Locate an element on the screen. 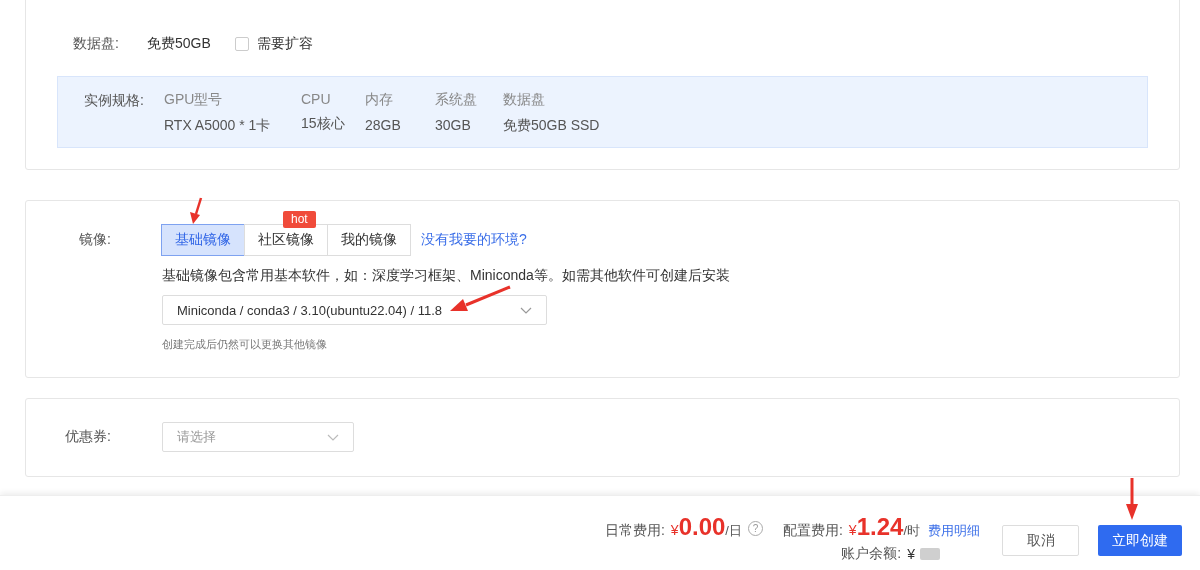 Image resolution: width=1200 pixels, height=570 pixels. coupon-select: 请选择 is located at coordinates (258, 437).